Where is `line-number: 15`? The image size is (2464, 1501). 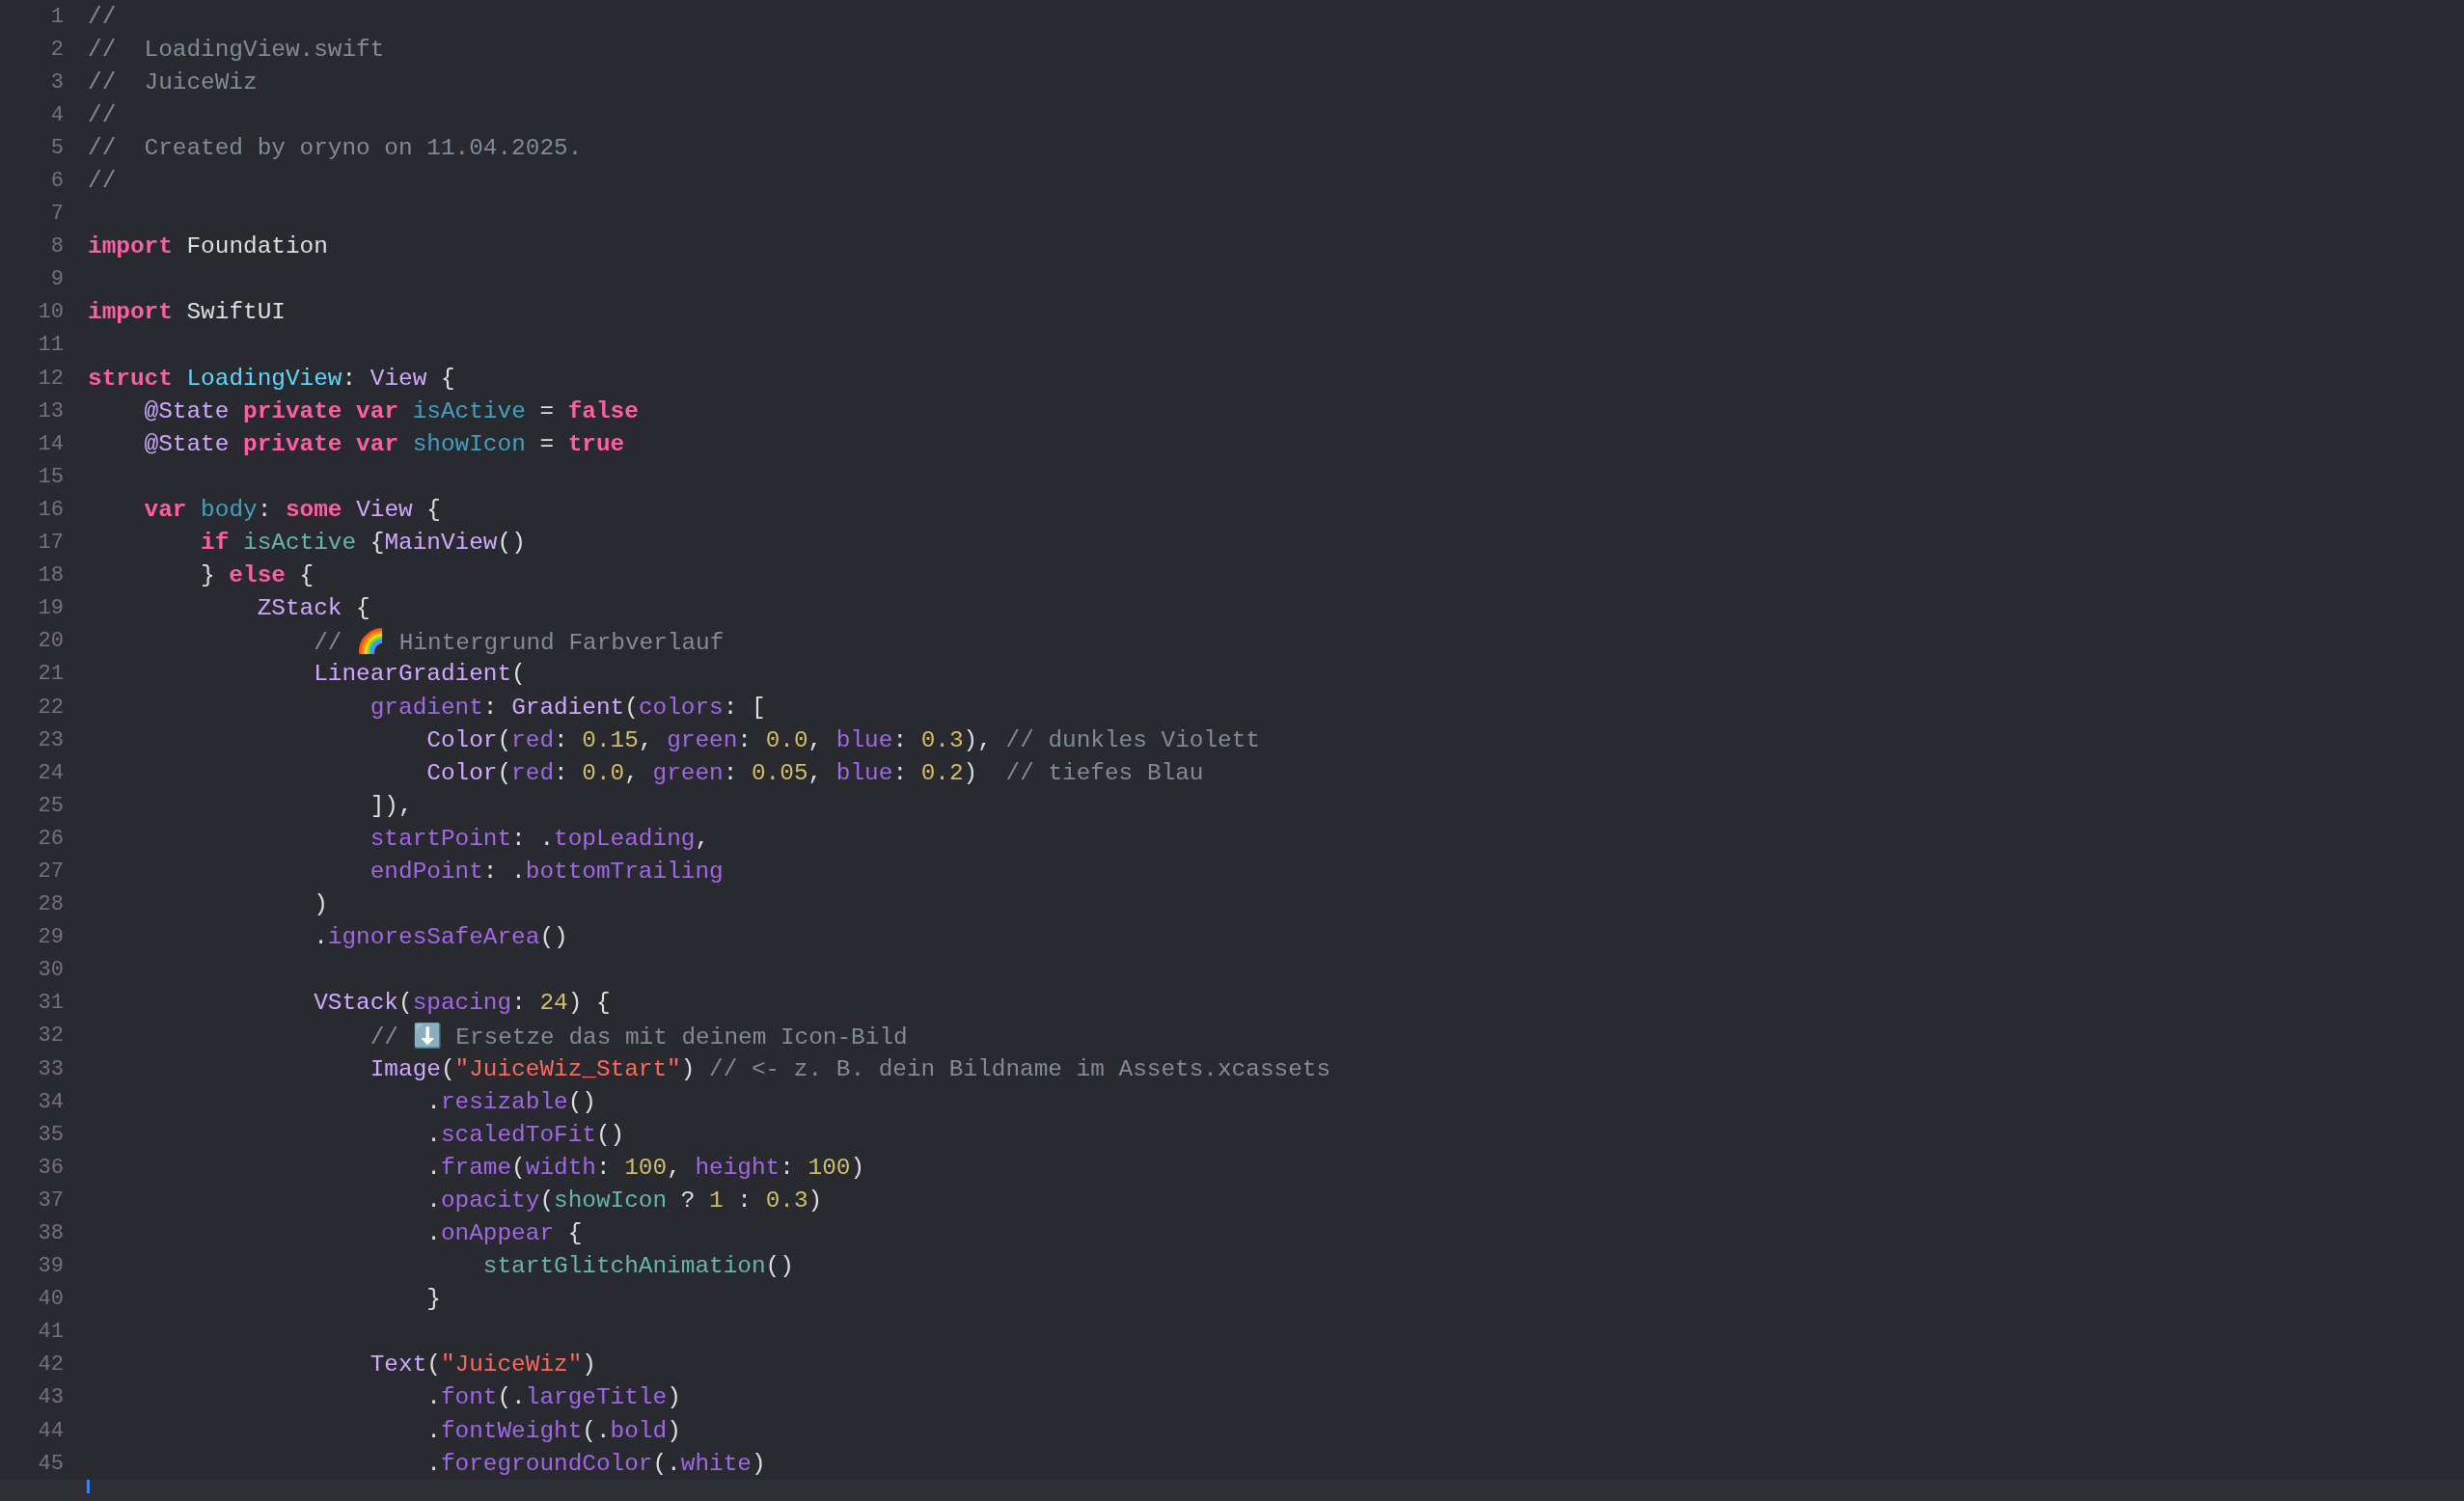 line-number: 15 is located at coordinates (50, 476).